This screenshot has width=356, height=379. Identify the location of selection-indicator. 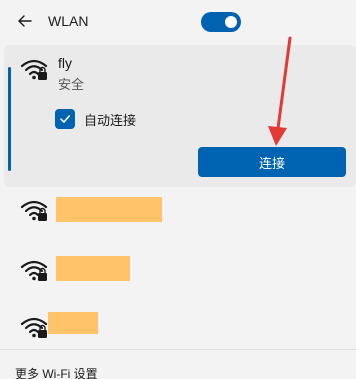
(9, 119).